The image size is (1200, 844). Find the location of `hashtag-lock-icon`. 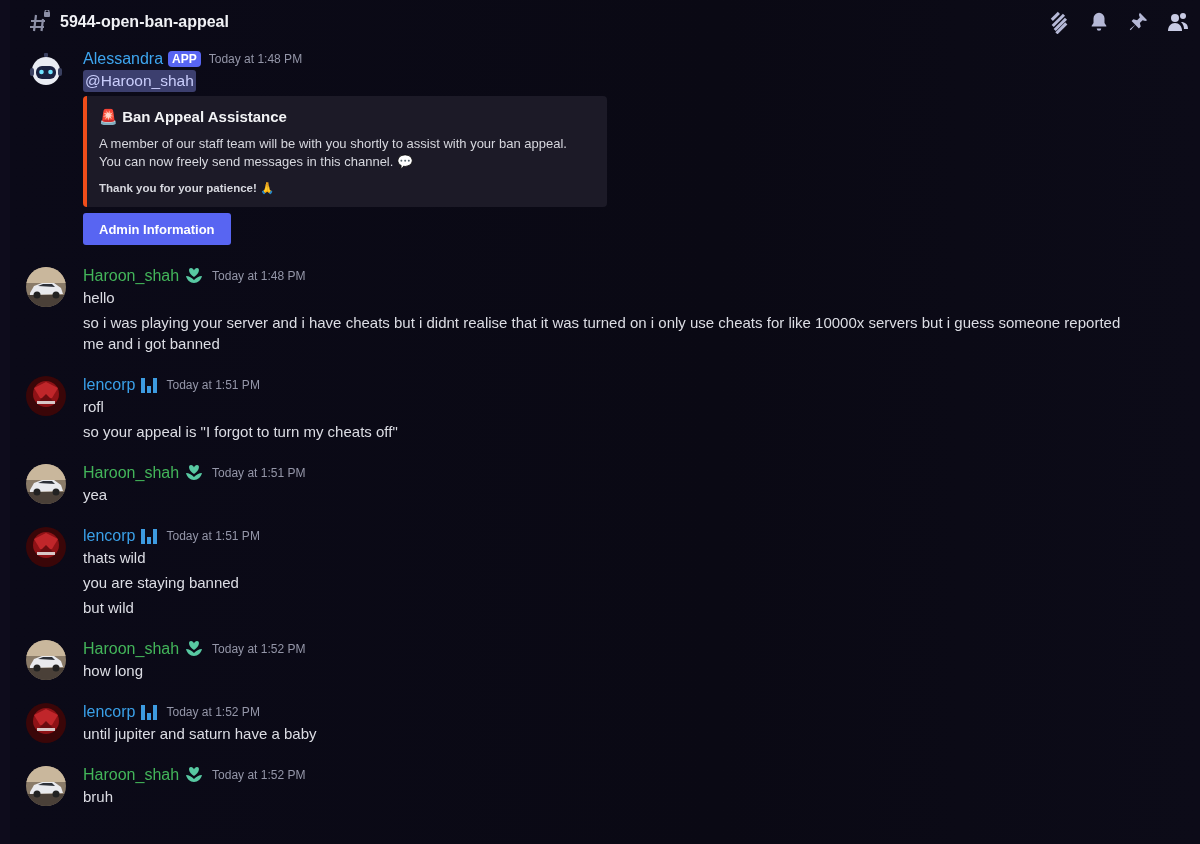

hashtag-lock-icon is located at coordinates (40, 22).